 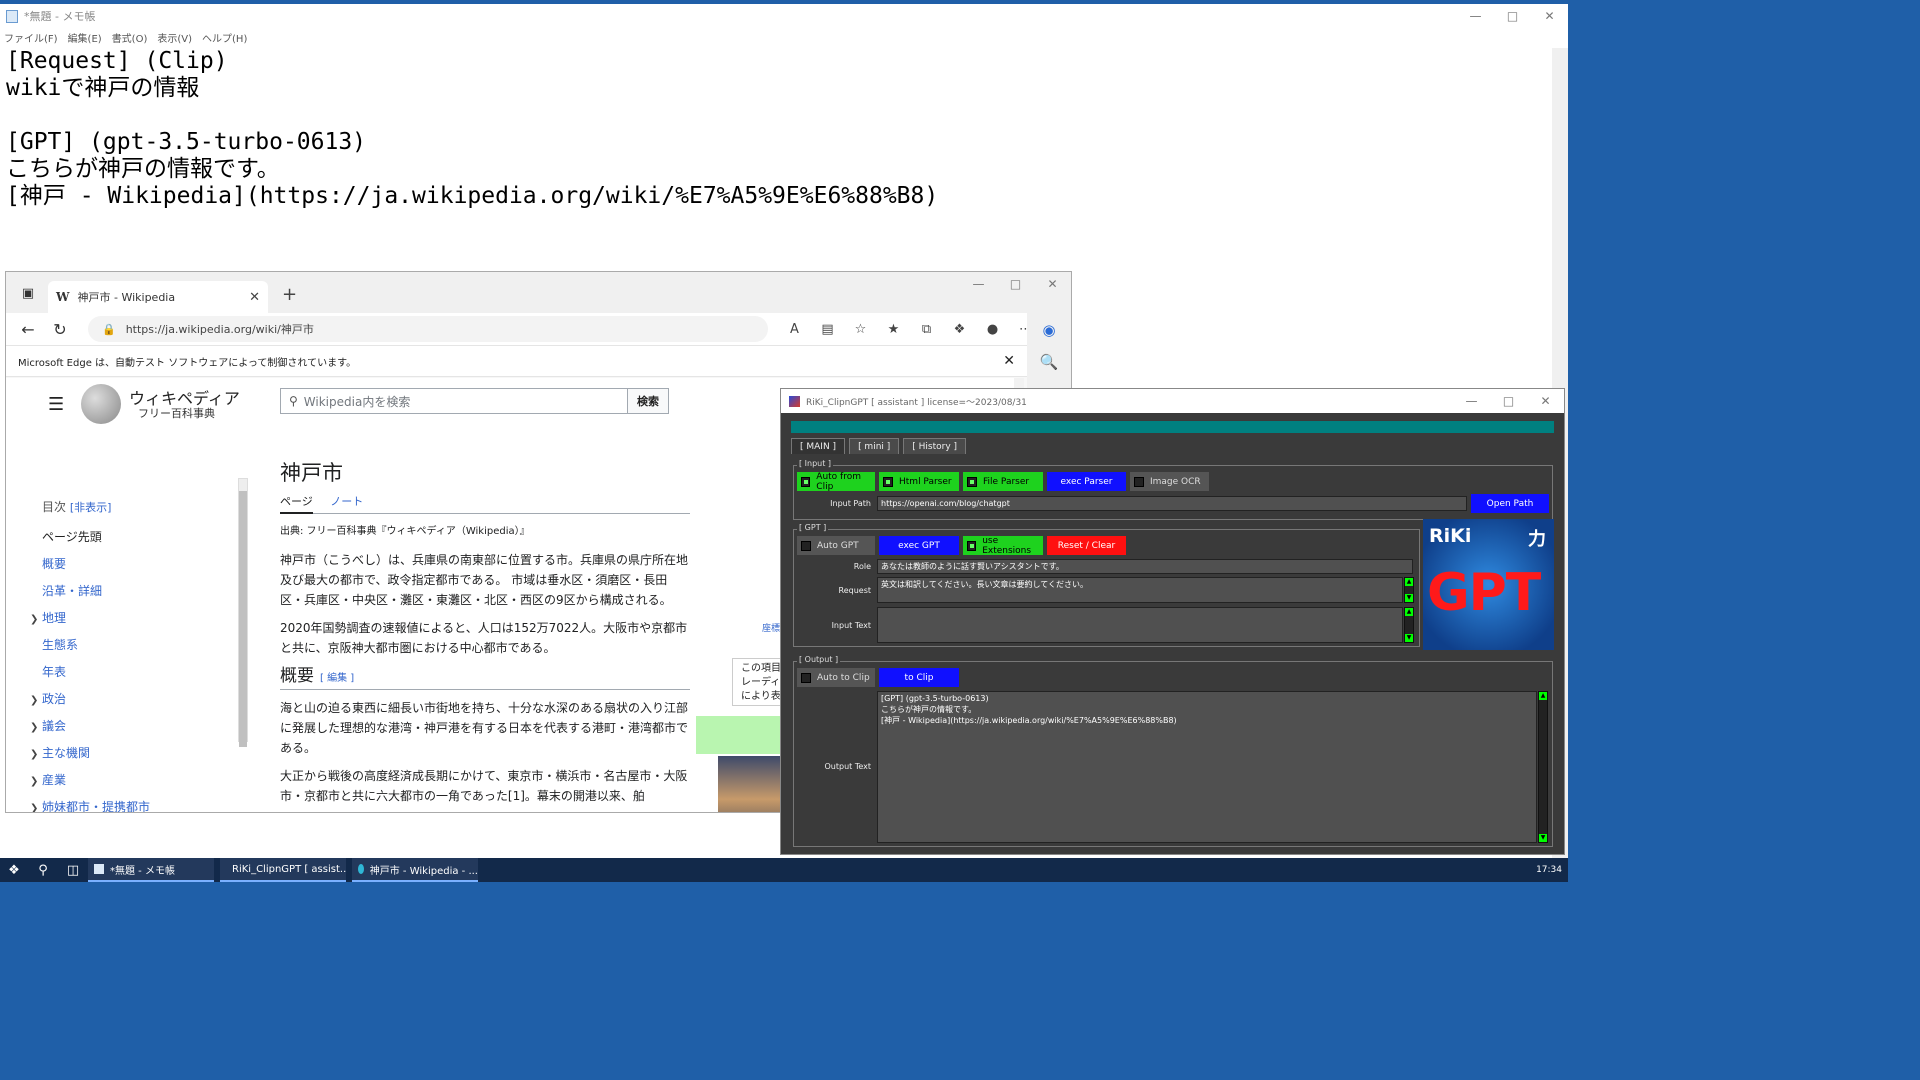 What do you see at coordinates (992, 329) in the screenshot?
I see `profile-icon: ●` at bounding box center [992, 329].